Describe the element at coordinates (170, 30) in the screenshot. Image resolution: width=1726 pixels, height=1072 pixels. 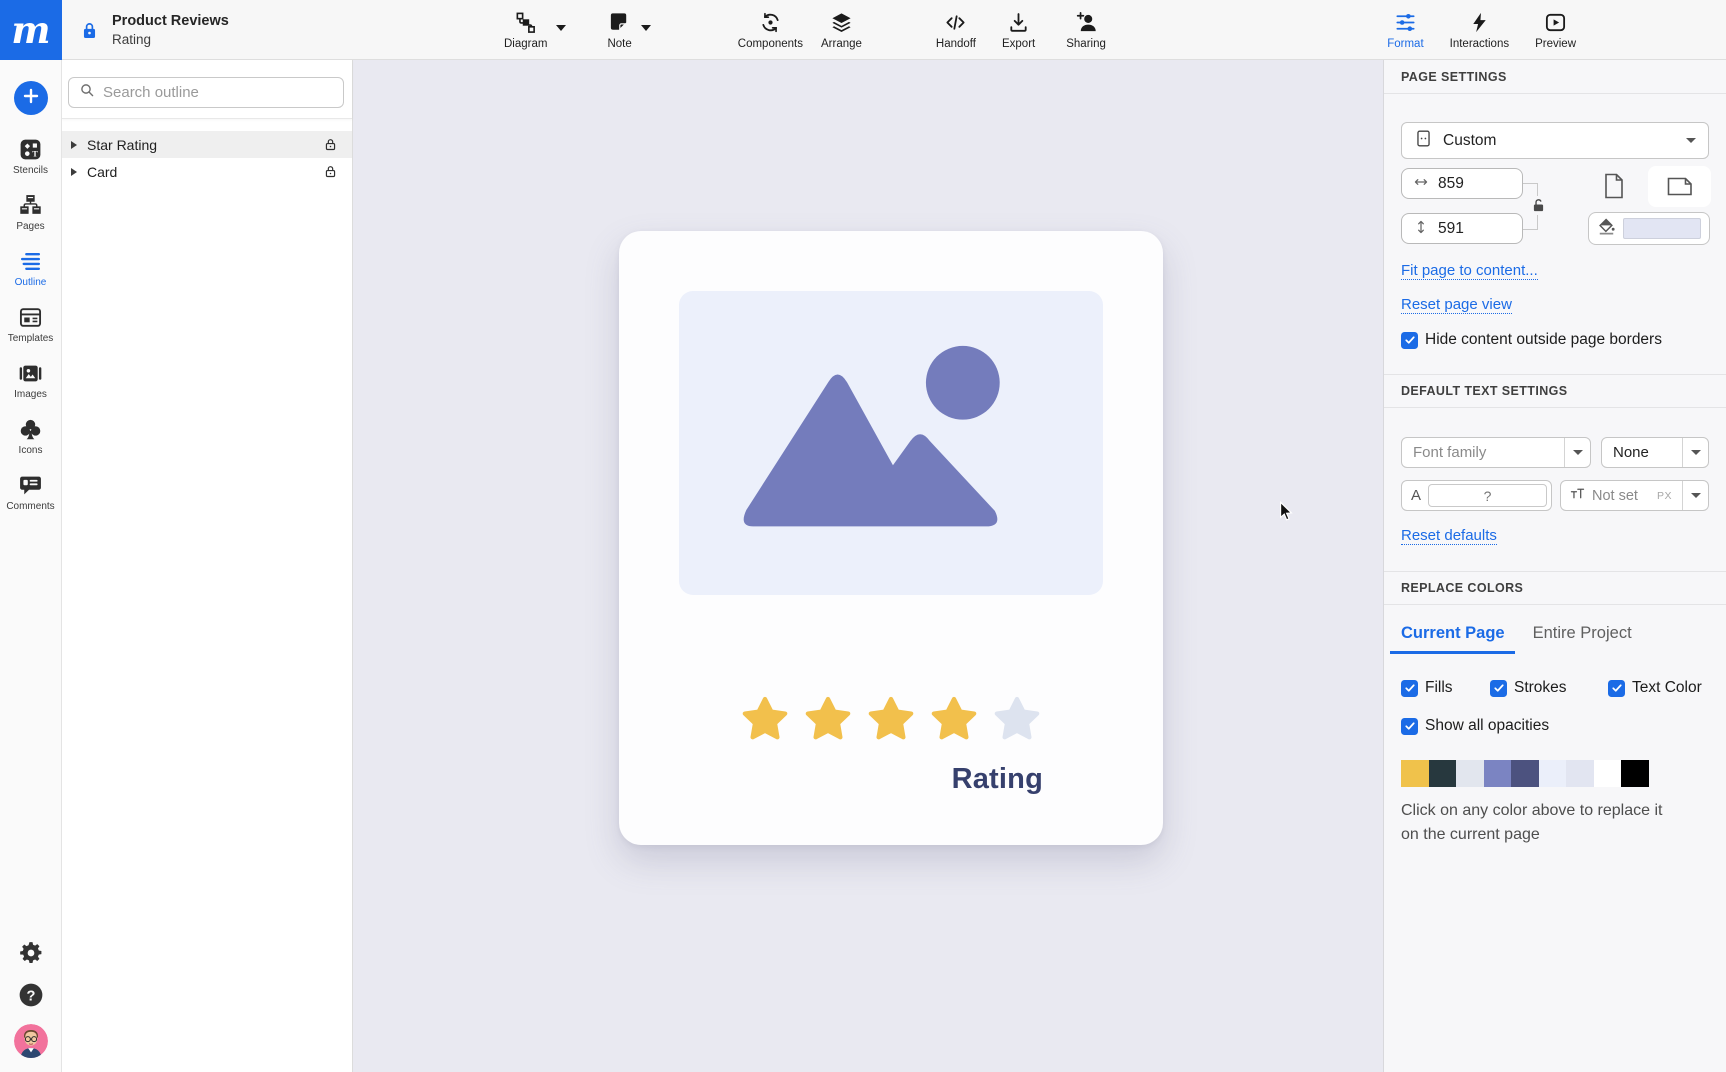
I see `project-titles: Product Reviews Rating` at that location.